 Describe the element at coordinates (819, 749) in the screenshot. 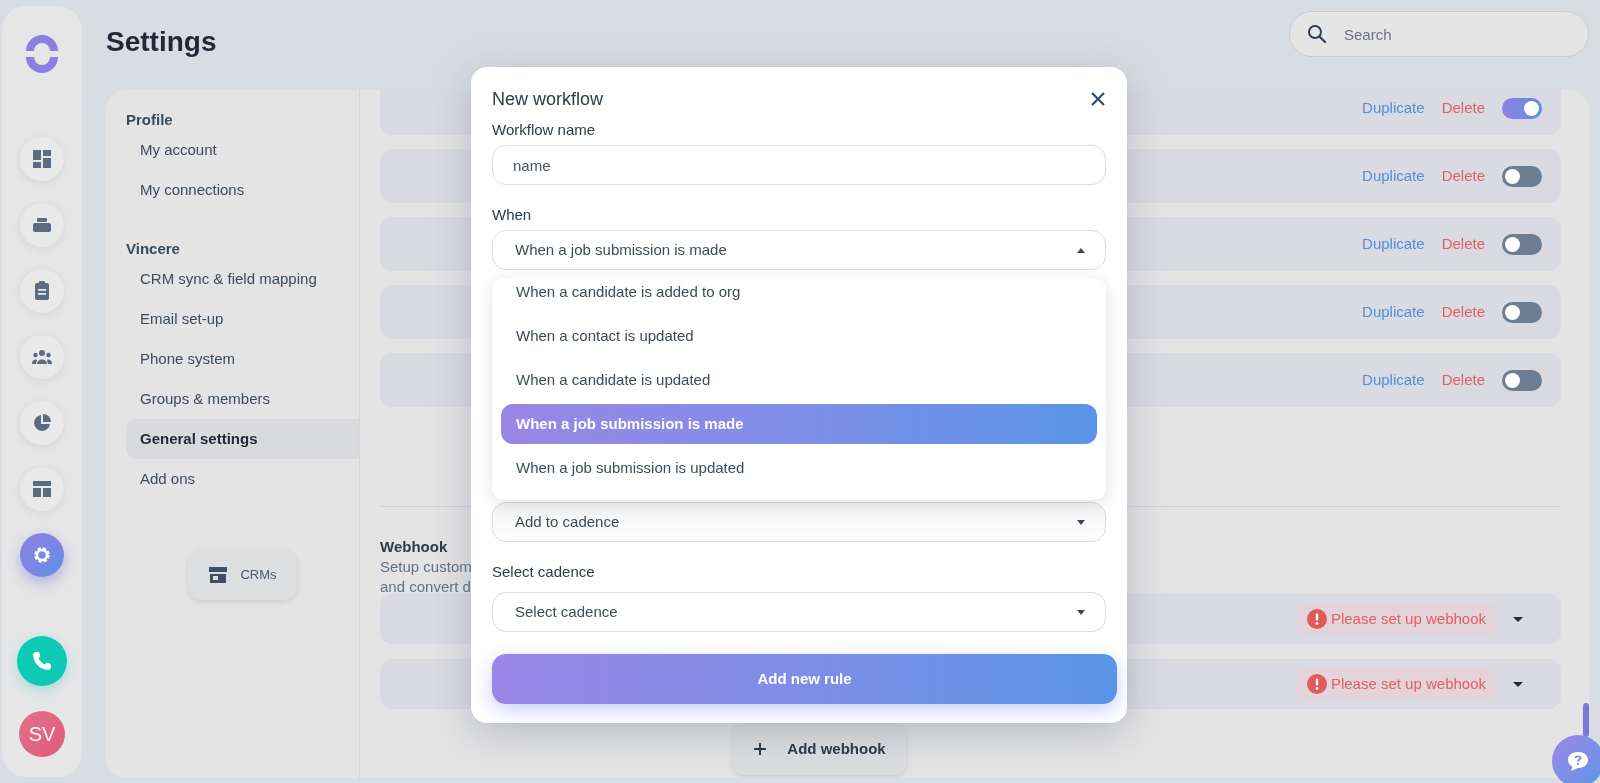

I see `add-webhook-button: Add webhook` at that location.